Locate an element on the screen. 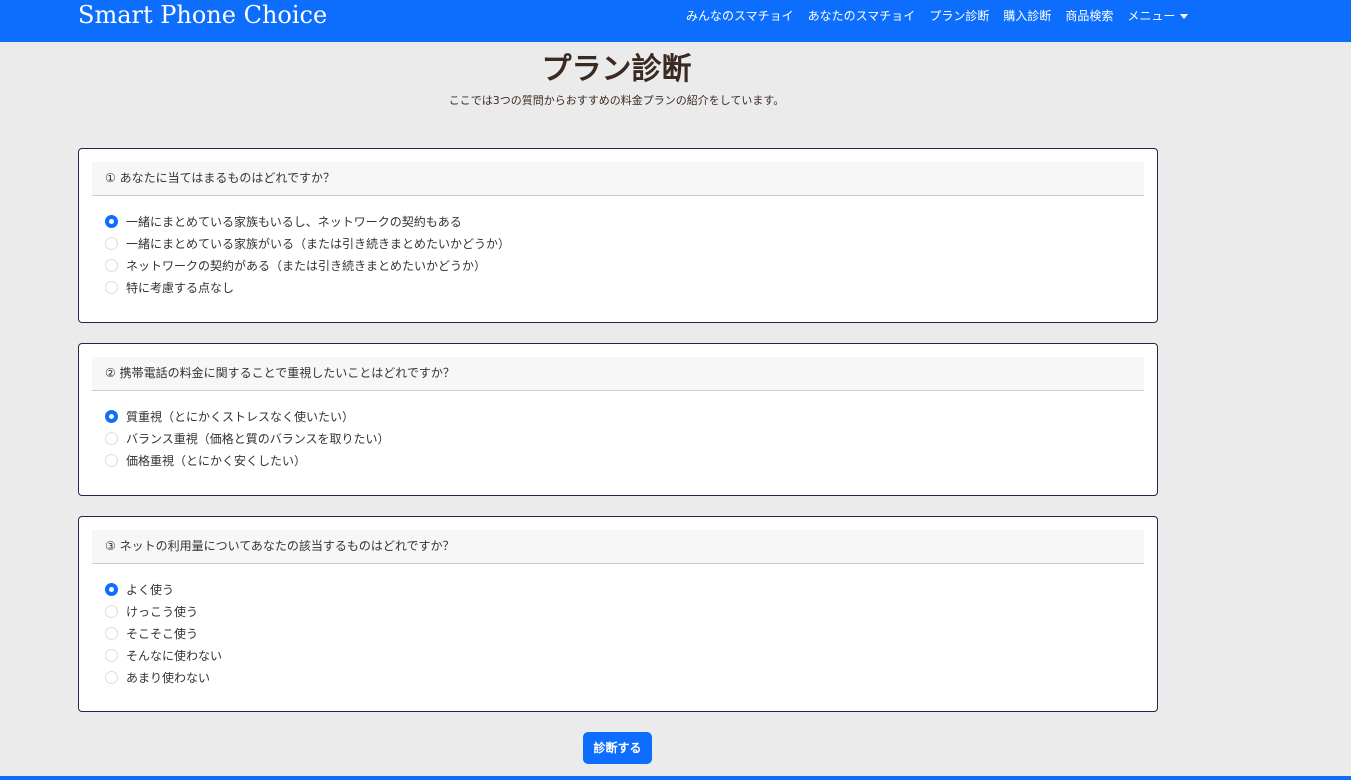 The height and width of the screenshot is (780, 1351). radio-option: 一緒にまとめている家族もいるし、ネットワークの契約もある is located at coordinates (631, 221).